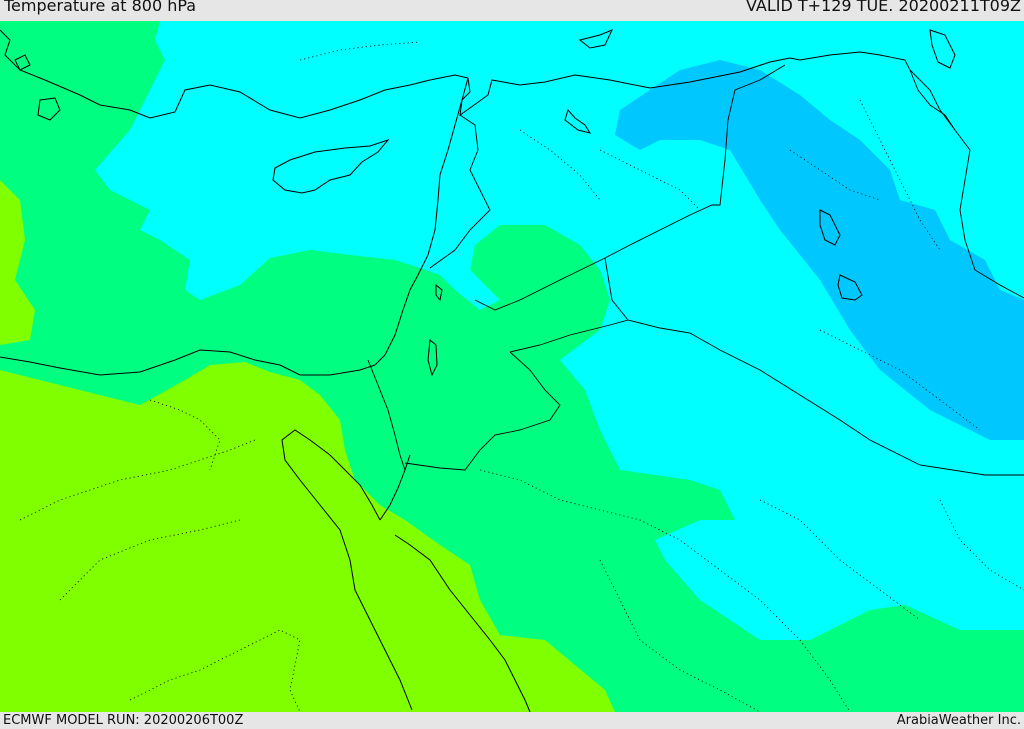  Describe the element at coordinates (883, 7) in the screenshot. I see `valid-time-label: VALID T+129 TUE. 20200211T09Z` at that location.